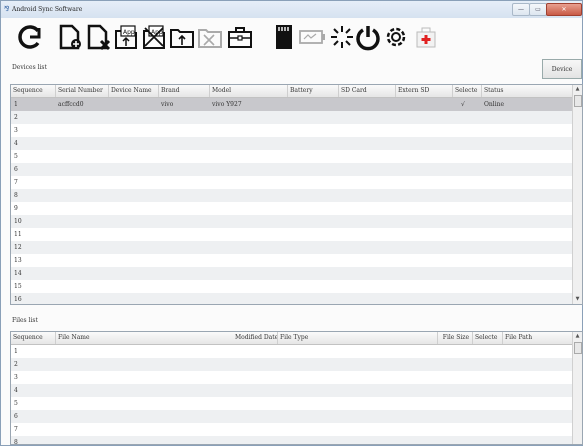 The width and height of the screenshot is (583, 446). I want to click on add-file-button, so click(70, 37).